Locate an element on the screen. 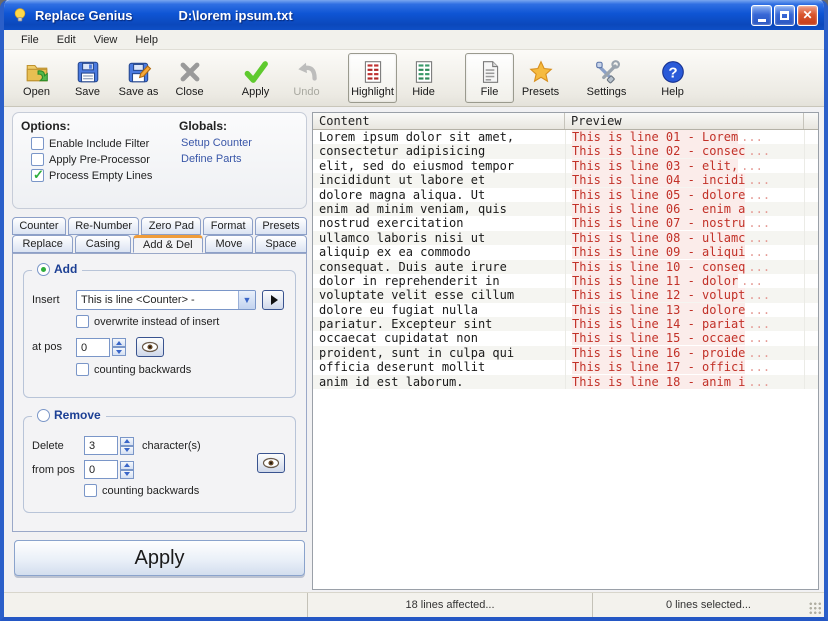 The width and height of the screenshot is (828, 621). resize-grip is located at coordinates (815, 608).